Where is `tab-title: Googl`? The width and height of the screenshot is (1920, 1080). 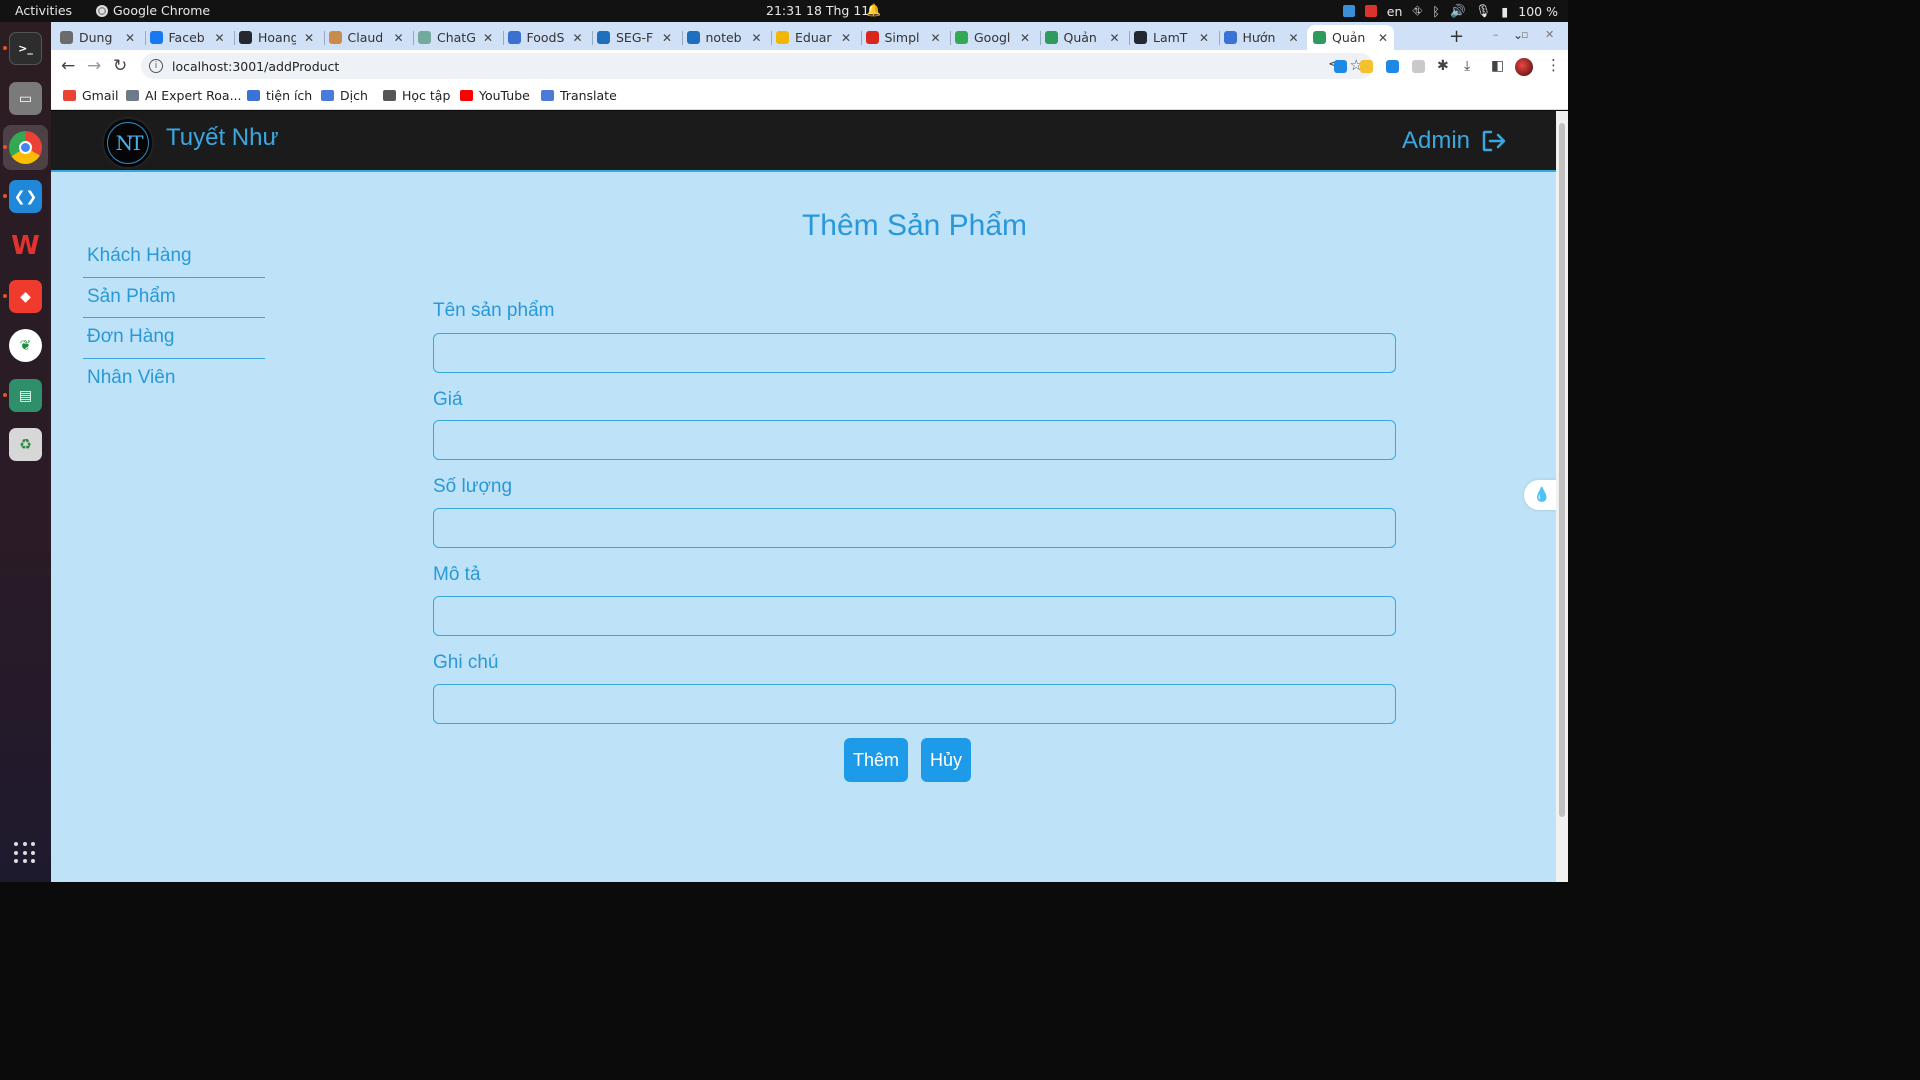
tab-title: Googl is located at coordinates (992, 37).